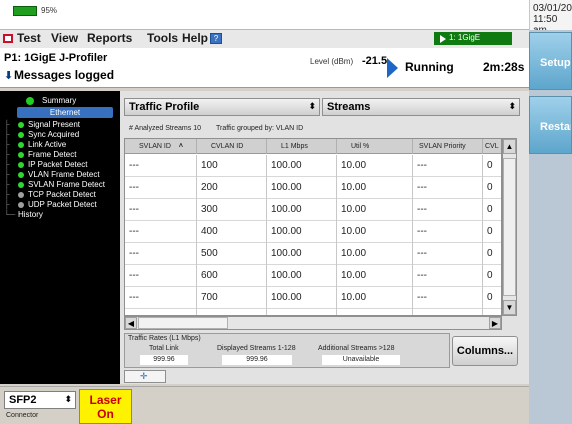 This screenshot has width=572, height=424. I want to click on sidebar-item-link-active: ├ Link Active, so click(35, 145).